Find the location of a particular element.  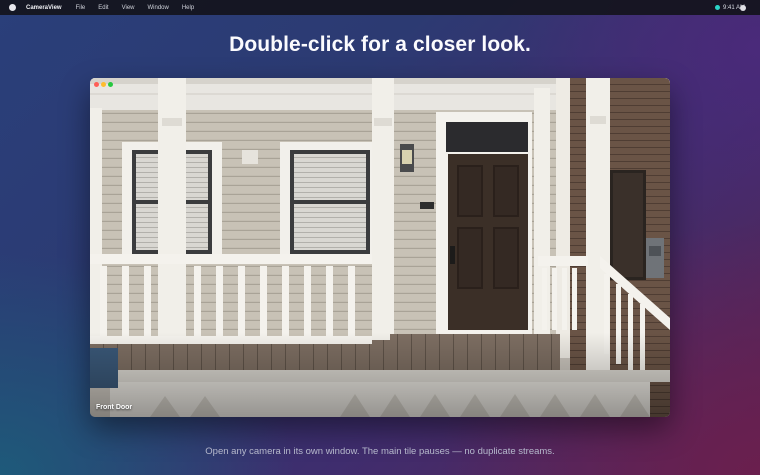

window-controls is located at coordinates (103, 84).